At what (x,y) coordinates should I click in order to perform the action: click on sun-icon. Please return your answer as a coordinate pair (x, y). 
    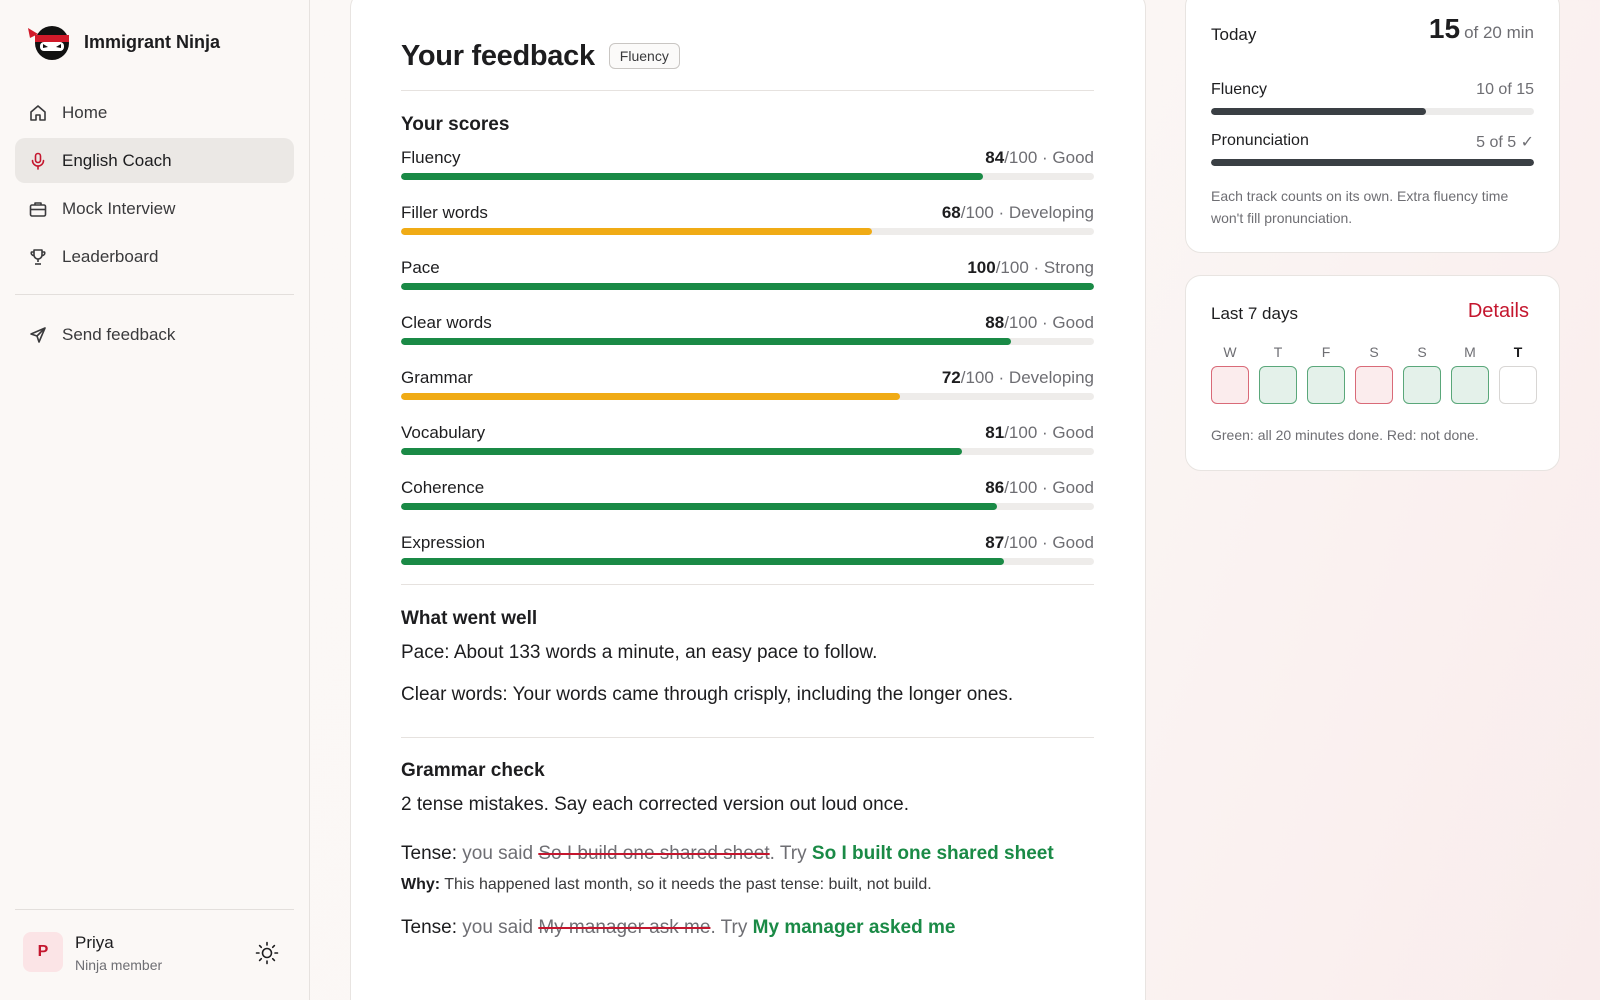
    Looking at the image, I should click on (267, 953).